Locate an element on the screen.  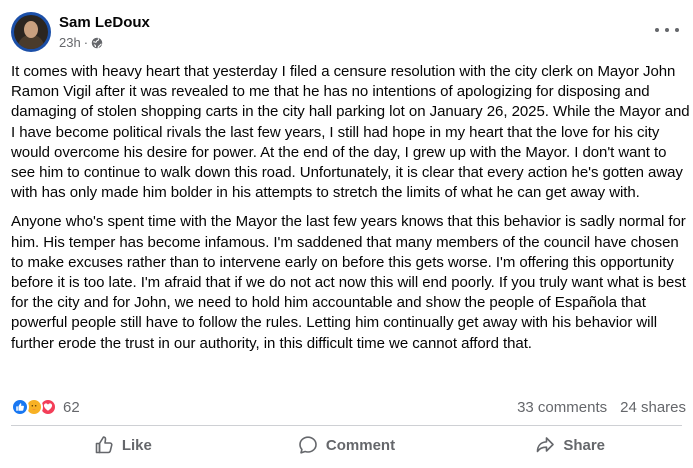
shares-count: 24 shares is located at coordinates (653, 407).